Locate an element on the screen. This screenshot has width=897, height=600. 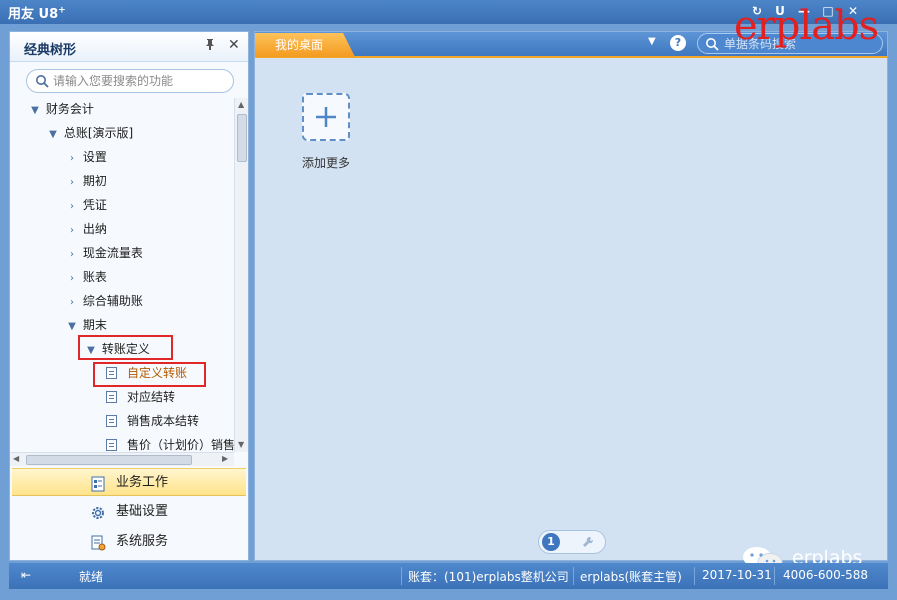
watermark-top: erplabs is located at coordinates (806, 26).